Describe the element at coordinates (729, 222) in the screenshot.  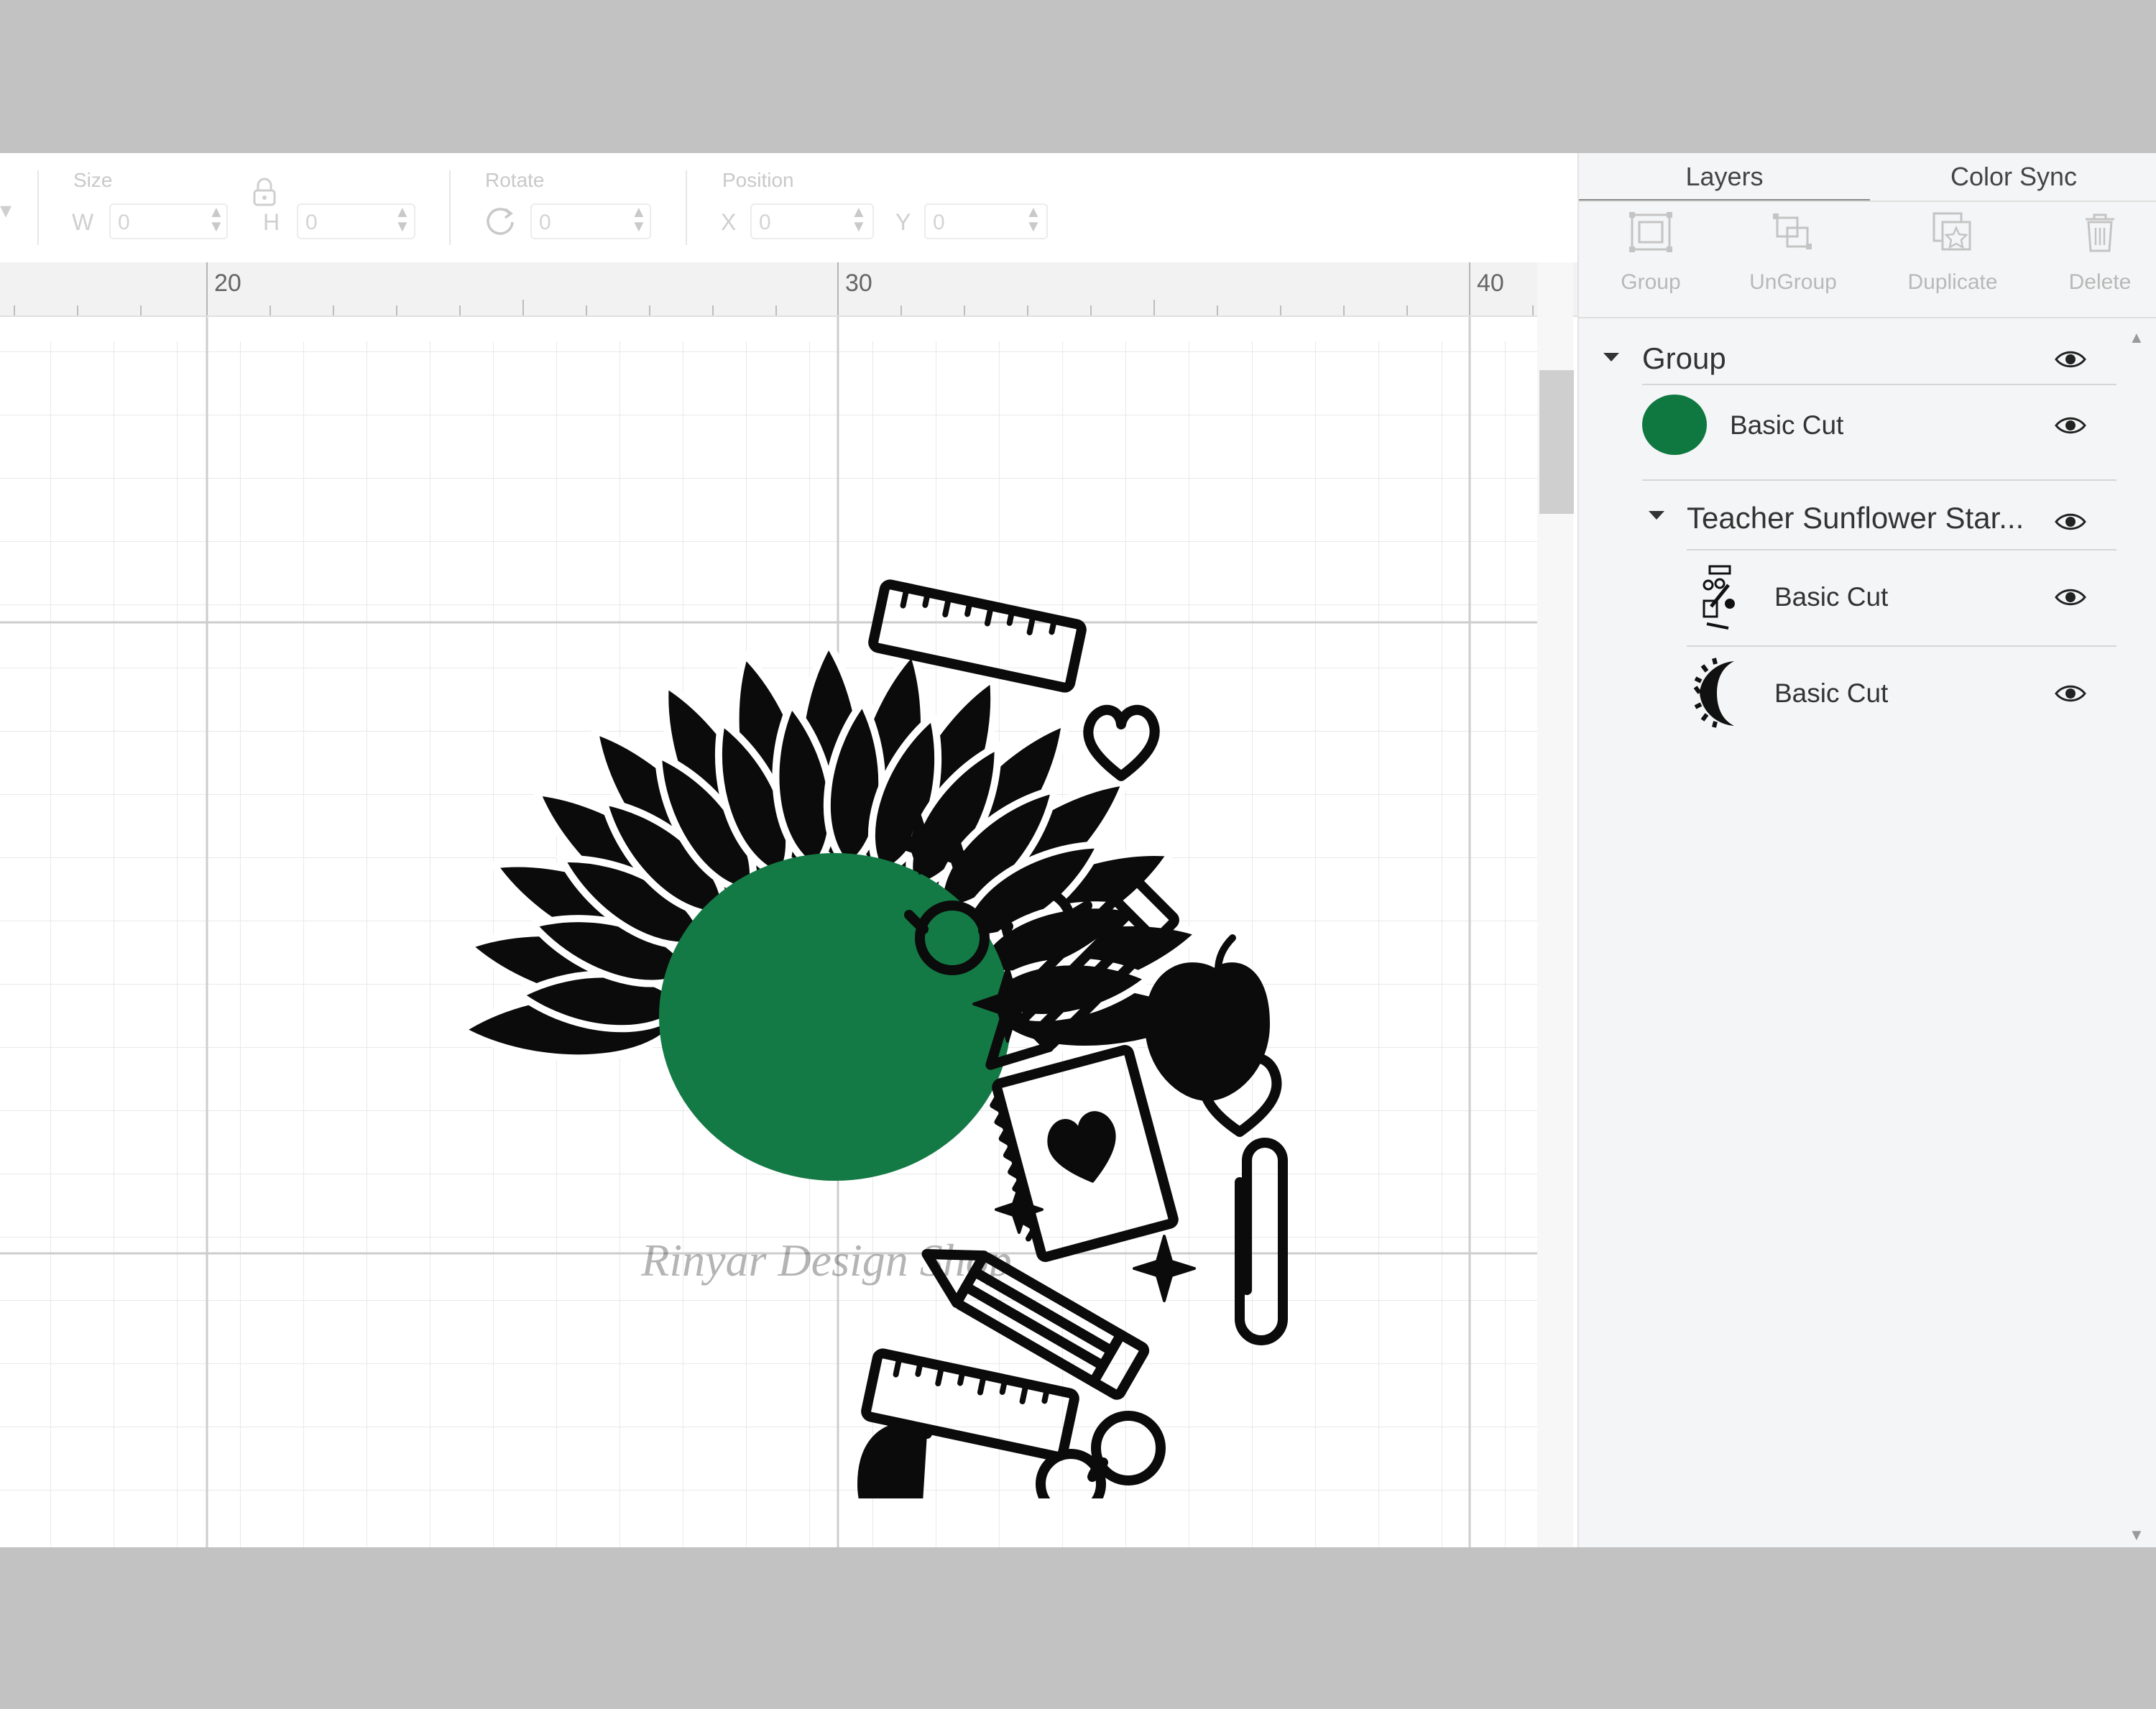
I see `x-label: X` at that location.